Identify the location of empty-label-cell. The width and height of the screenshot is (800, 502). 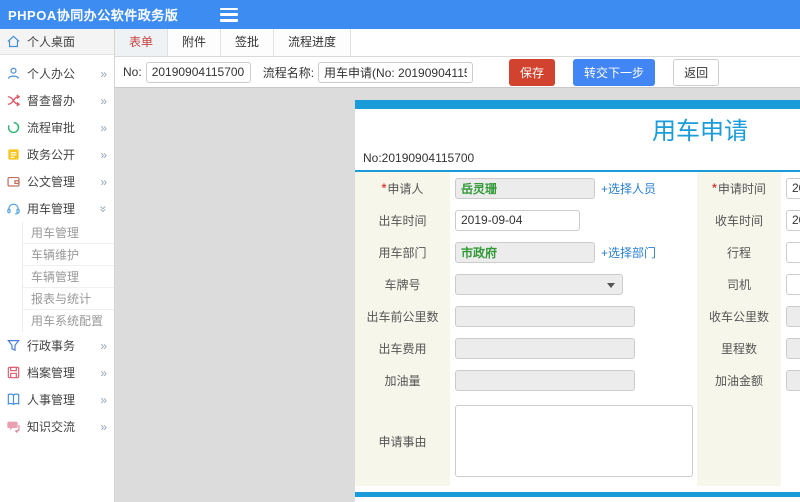
(739, 441).